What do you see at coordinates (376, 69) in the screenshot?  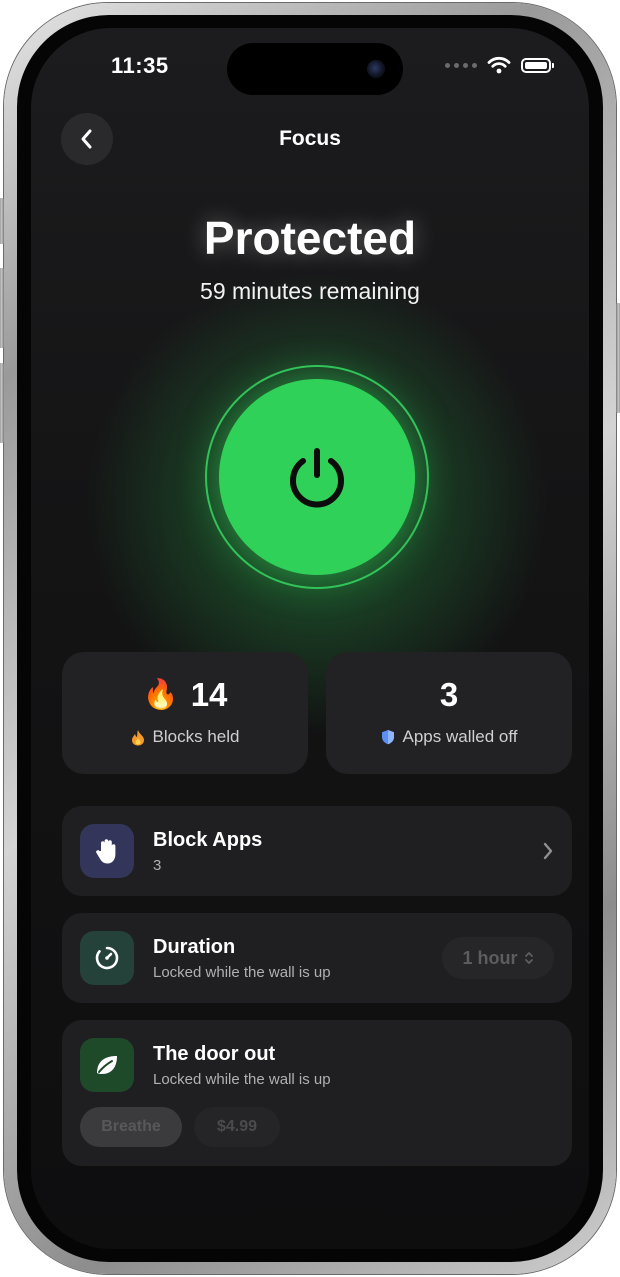 I see `camera-icon` at bounding box center [376, 69].